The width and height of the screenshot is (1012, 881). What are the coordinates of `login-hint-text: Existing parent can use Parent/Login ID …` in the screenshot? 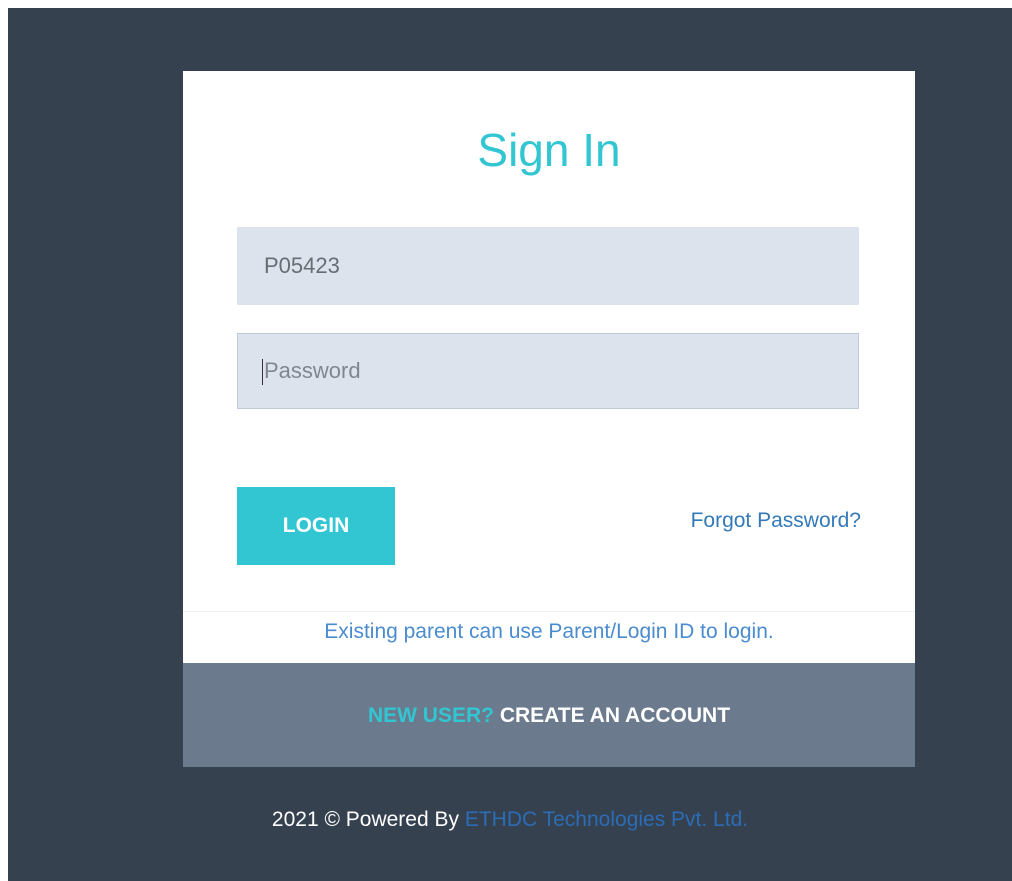 It's located at (549, 631).